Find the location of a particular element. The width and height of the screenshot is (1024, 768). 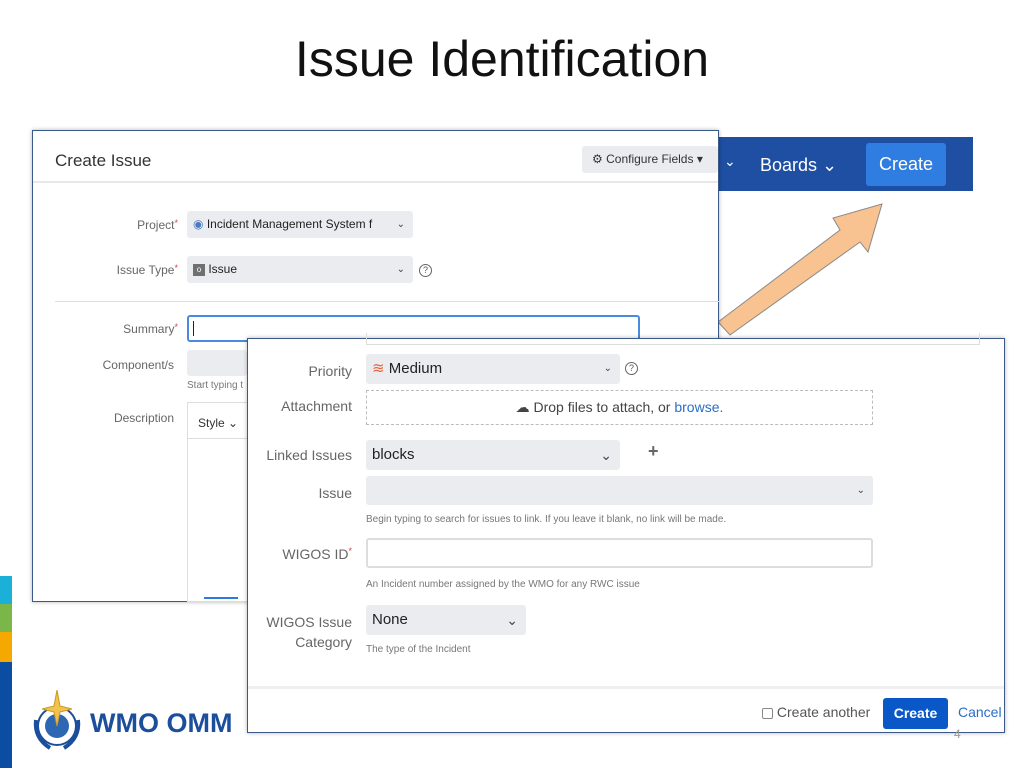

configure-fields-button: ⚙ Configure Fields ▾ is located at coordinates (650, 159).